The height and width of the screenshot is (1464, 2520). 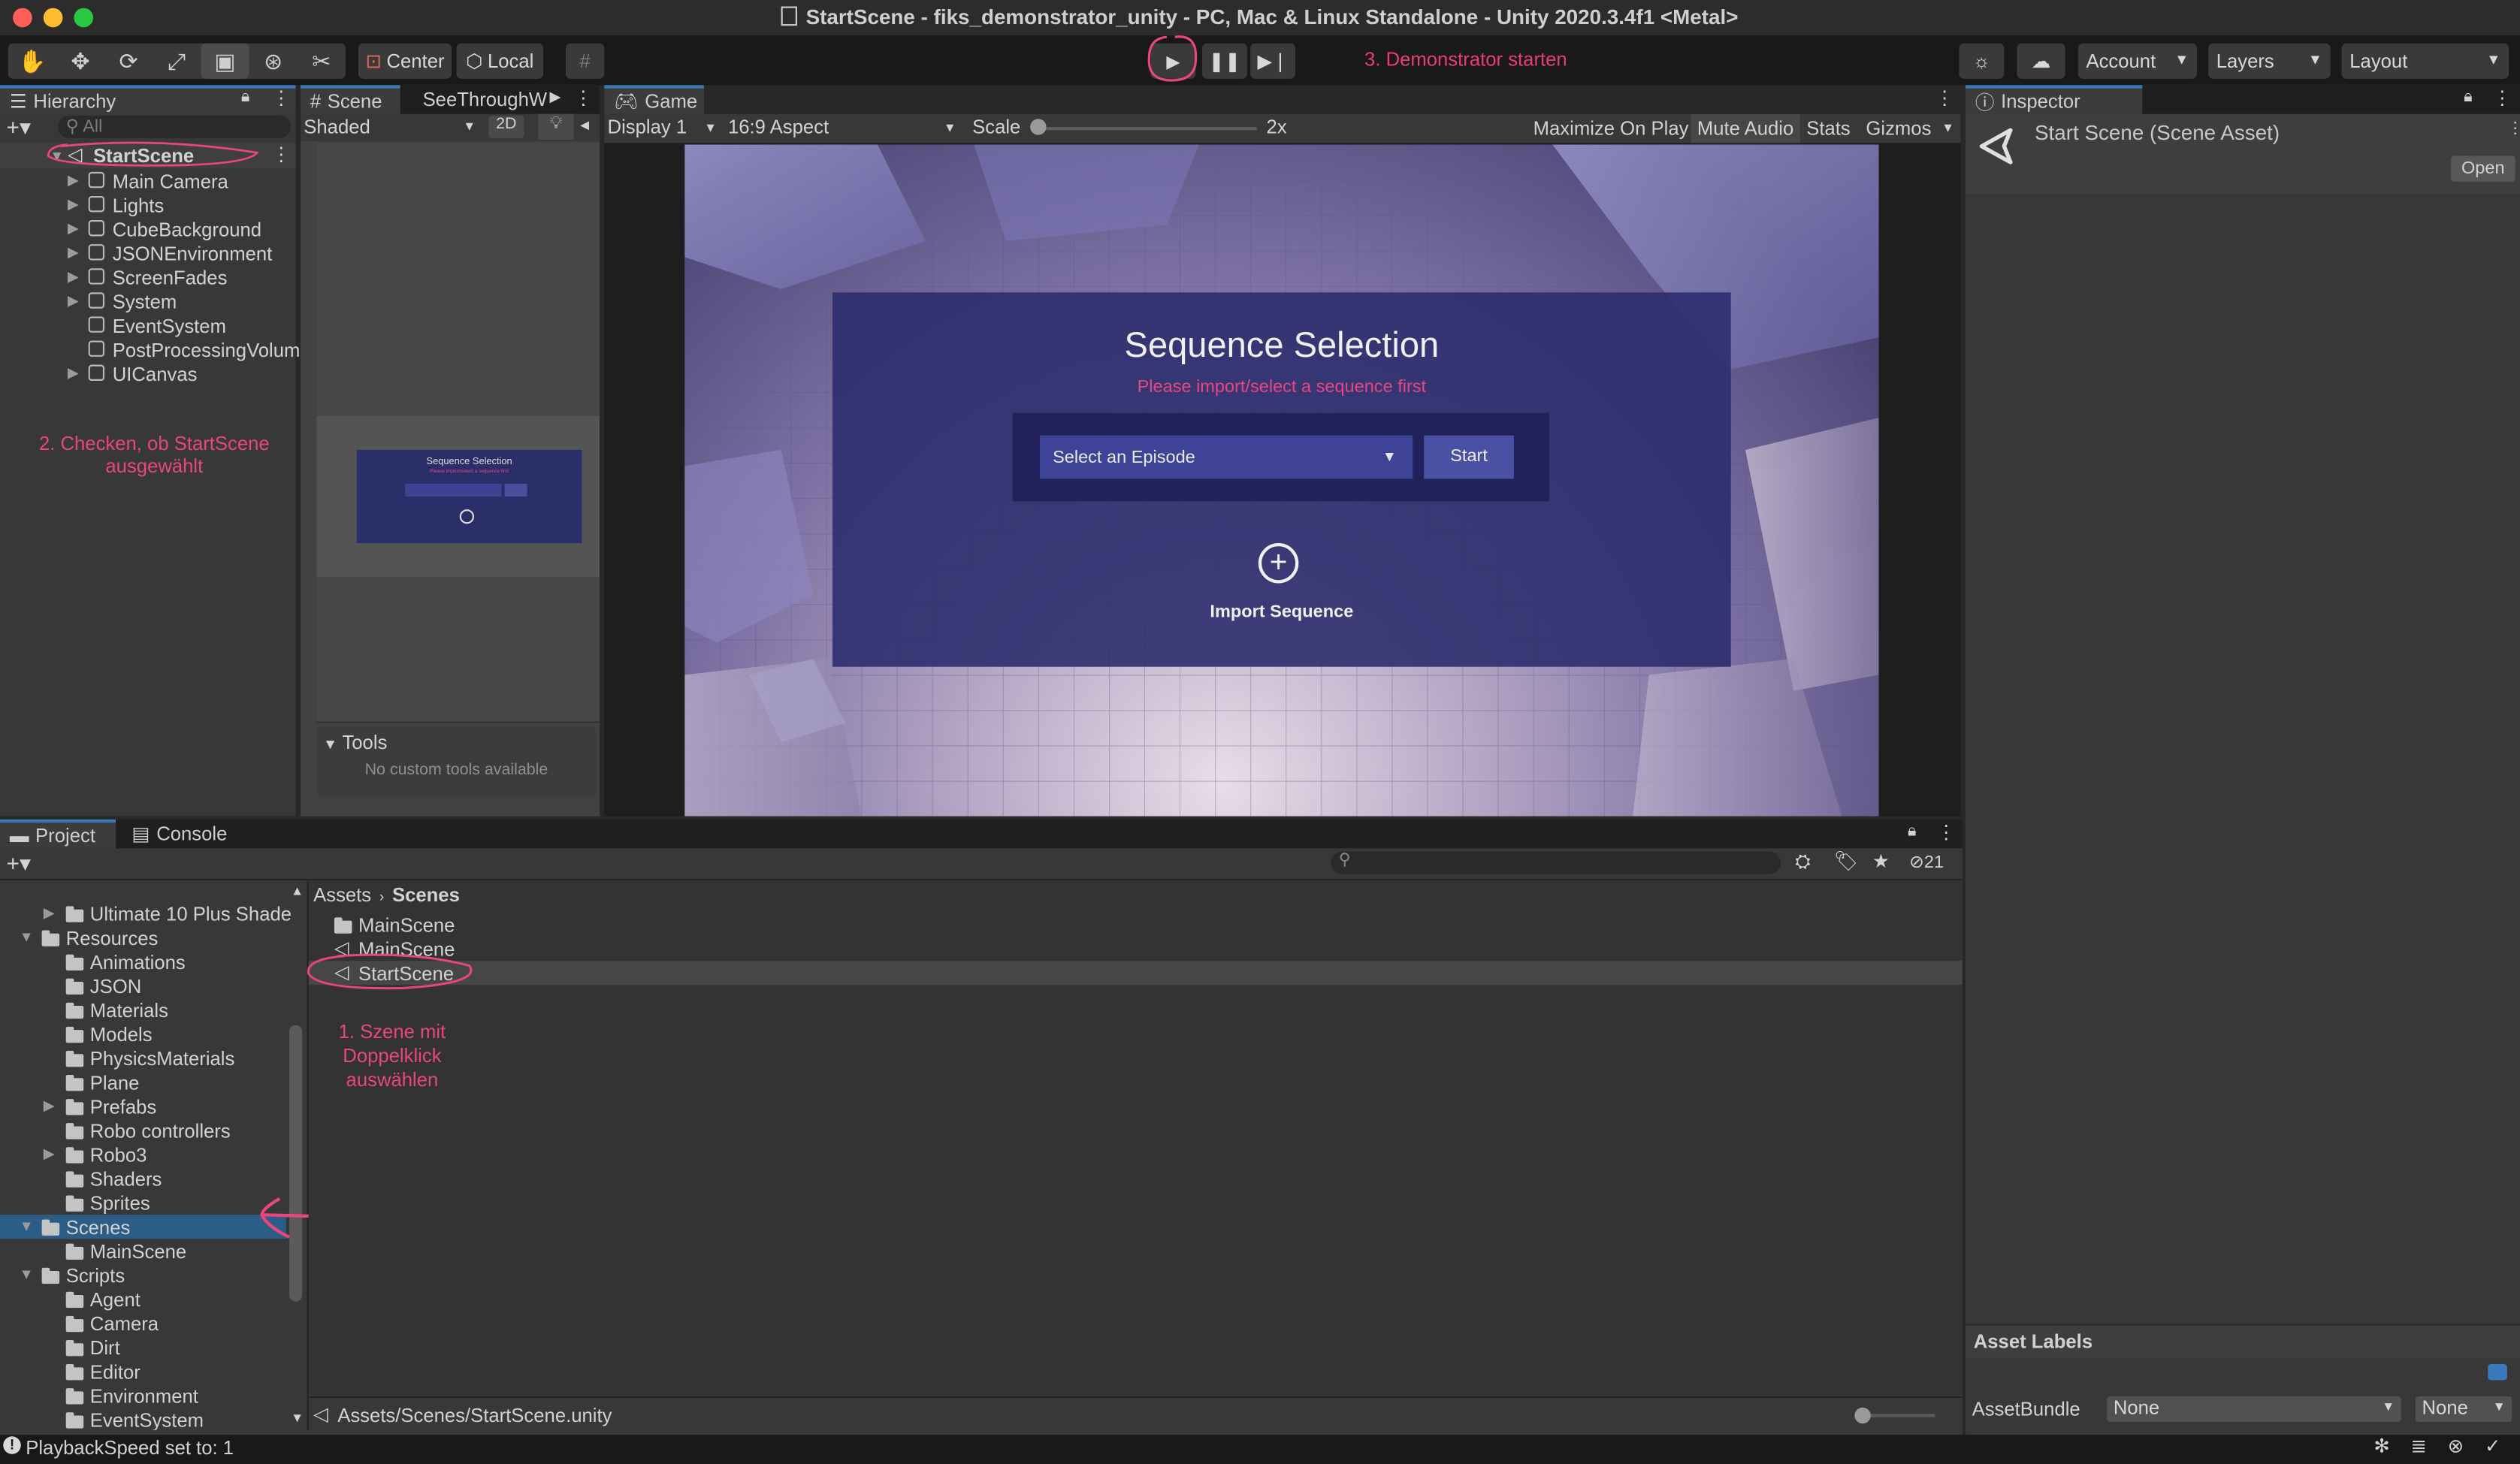 What do you see at coordinates (391, 128) in the screenshot?
I see `shading-dropdown: Shaded ▼` at bounding box center [391, 128].